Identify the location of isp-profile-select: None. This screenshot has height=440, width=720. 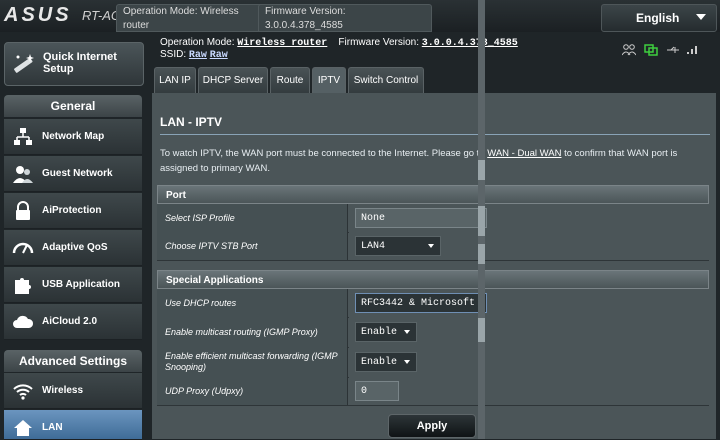
(421, 218).